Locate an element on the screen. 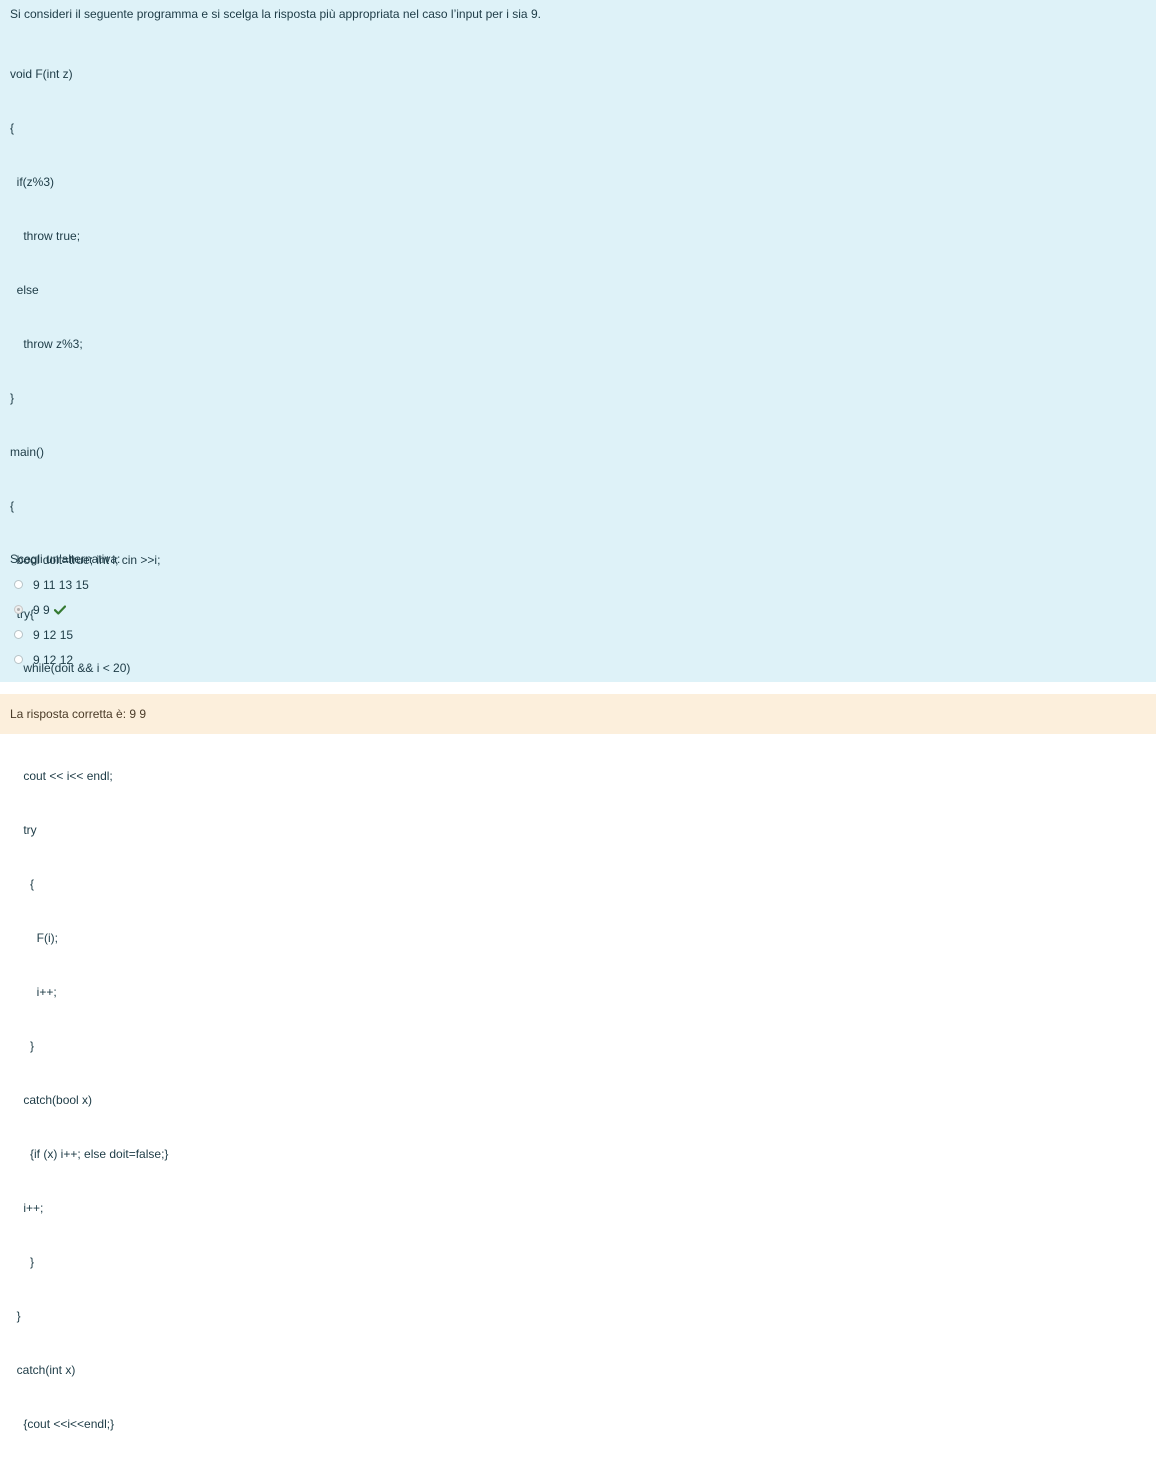 The image size is (1156, 1468). answer-label: 9 12 12 is located at coordinates (53, 659).